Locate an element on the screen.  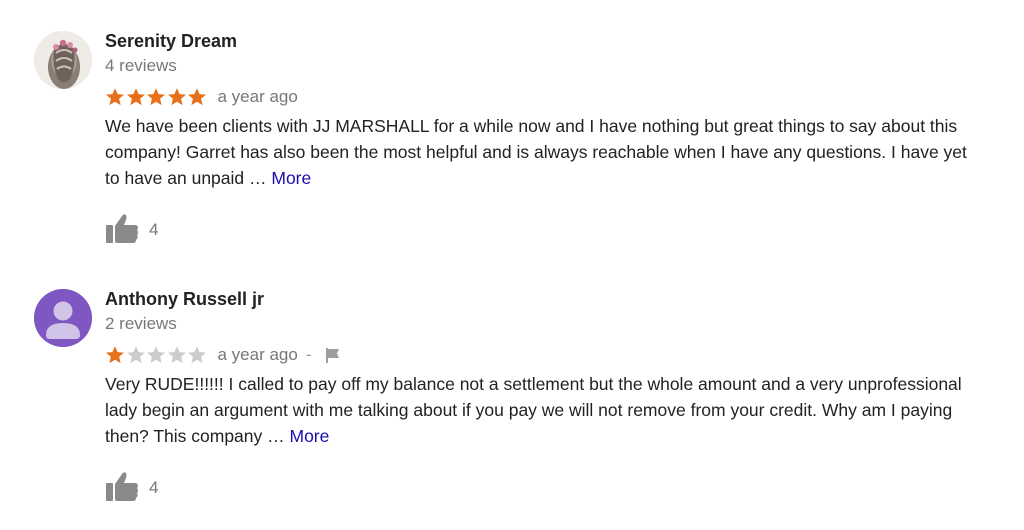
profile-photo-icon is located at coordinates (63, 60).